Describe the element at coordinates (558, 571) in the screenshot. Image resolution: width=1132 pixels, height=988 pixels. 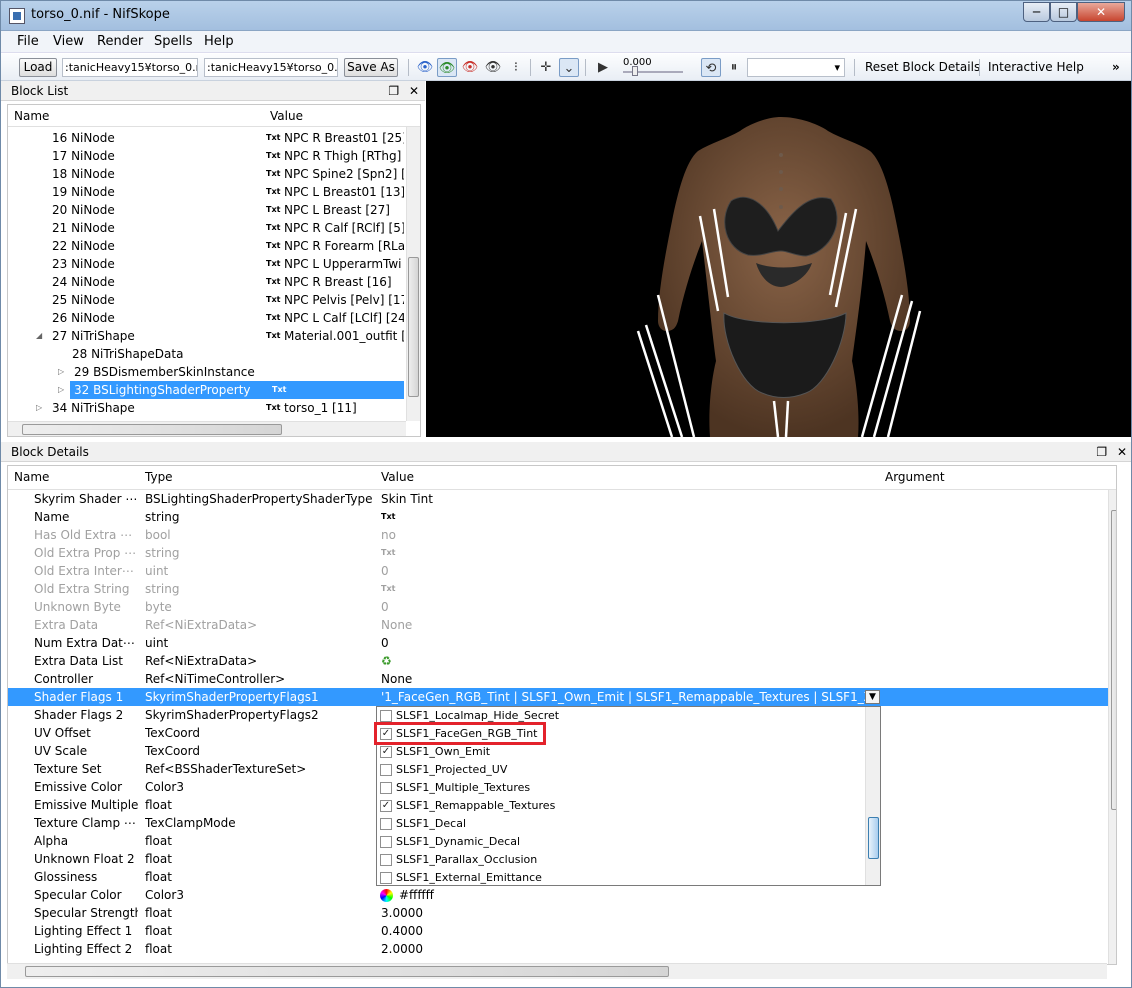
I see `detail-row: Old Extra Inter⋯ uint 0` at that location.